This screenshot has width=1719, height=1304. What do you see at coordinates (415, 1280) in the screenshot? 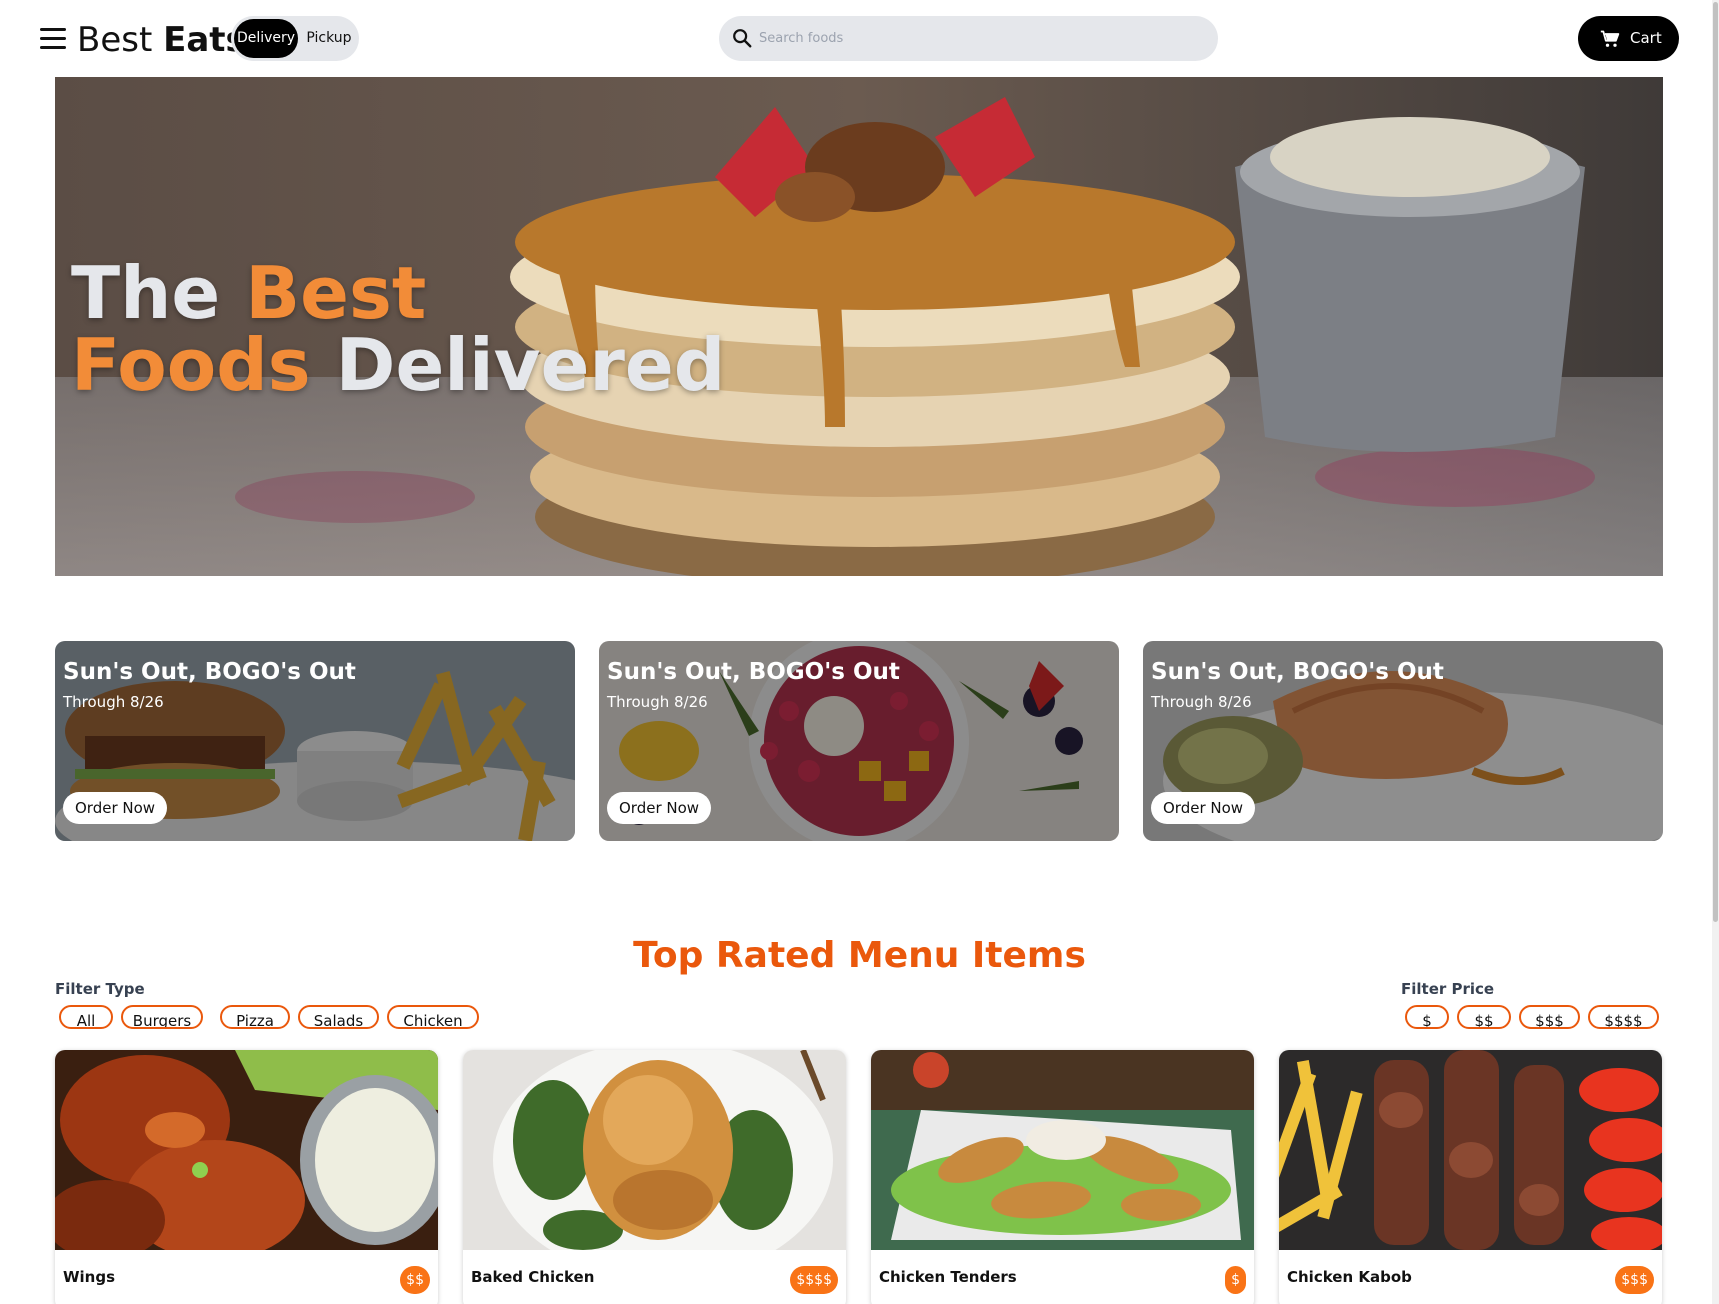
I see `price-badge: $$` at bounding box center [415, 1280].